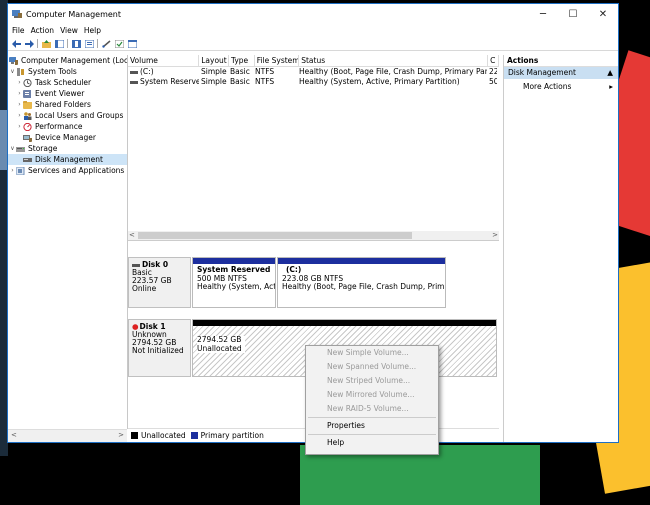 The image size is (650, 505). I want to click on performance-icon, so click(27, 126).